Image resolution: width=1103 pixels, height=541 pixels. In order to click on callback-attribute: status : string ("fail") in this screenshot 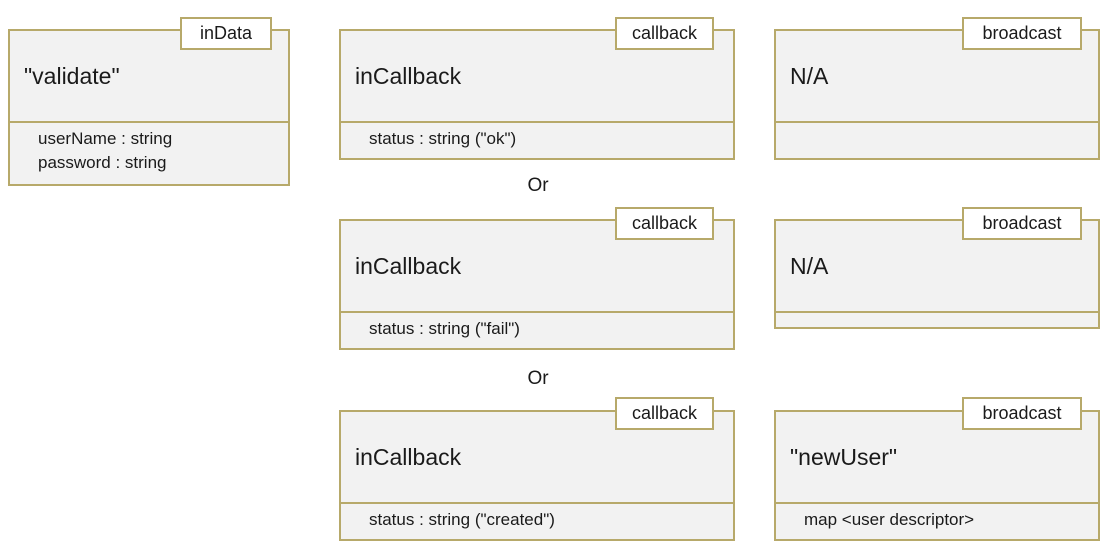, I will do `click(444, 328)`.